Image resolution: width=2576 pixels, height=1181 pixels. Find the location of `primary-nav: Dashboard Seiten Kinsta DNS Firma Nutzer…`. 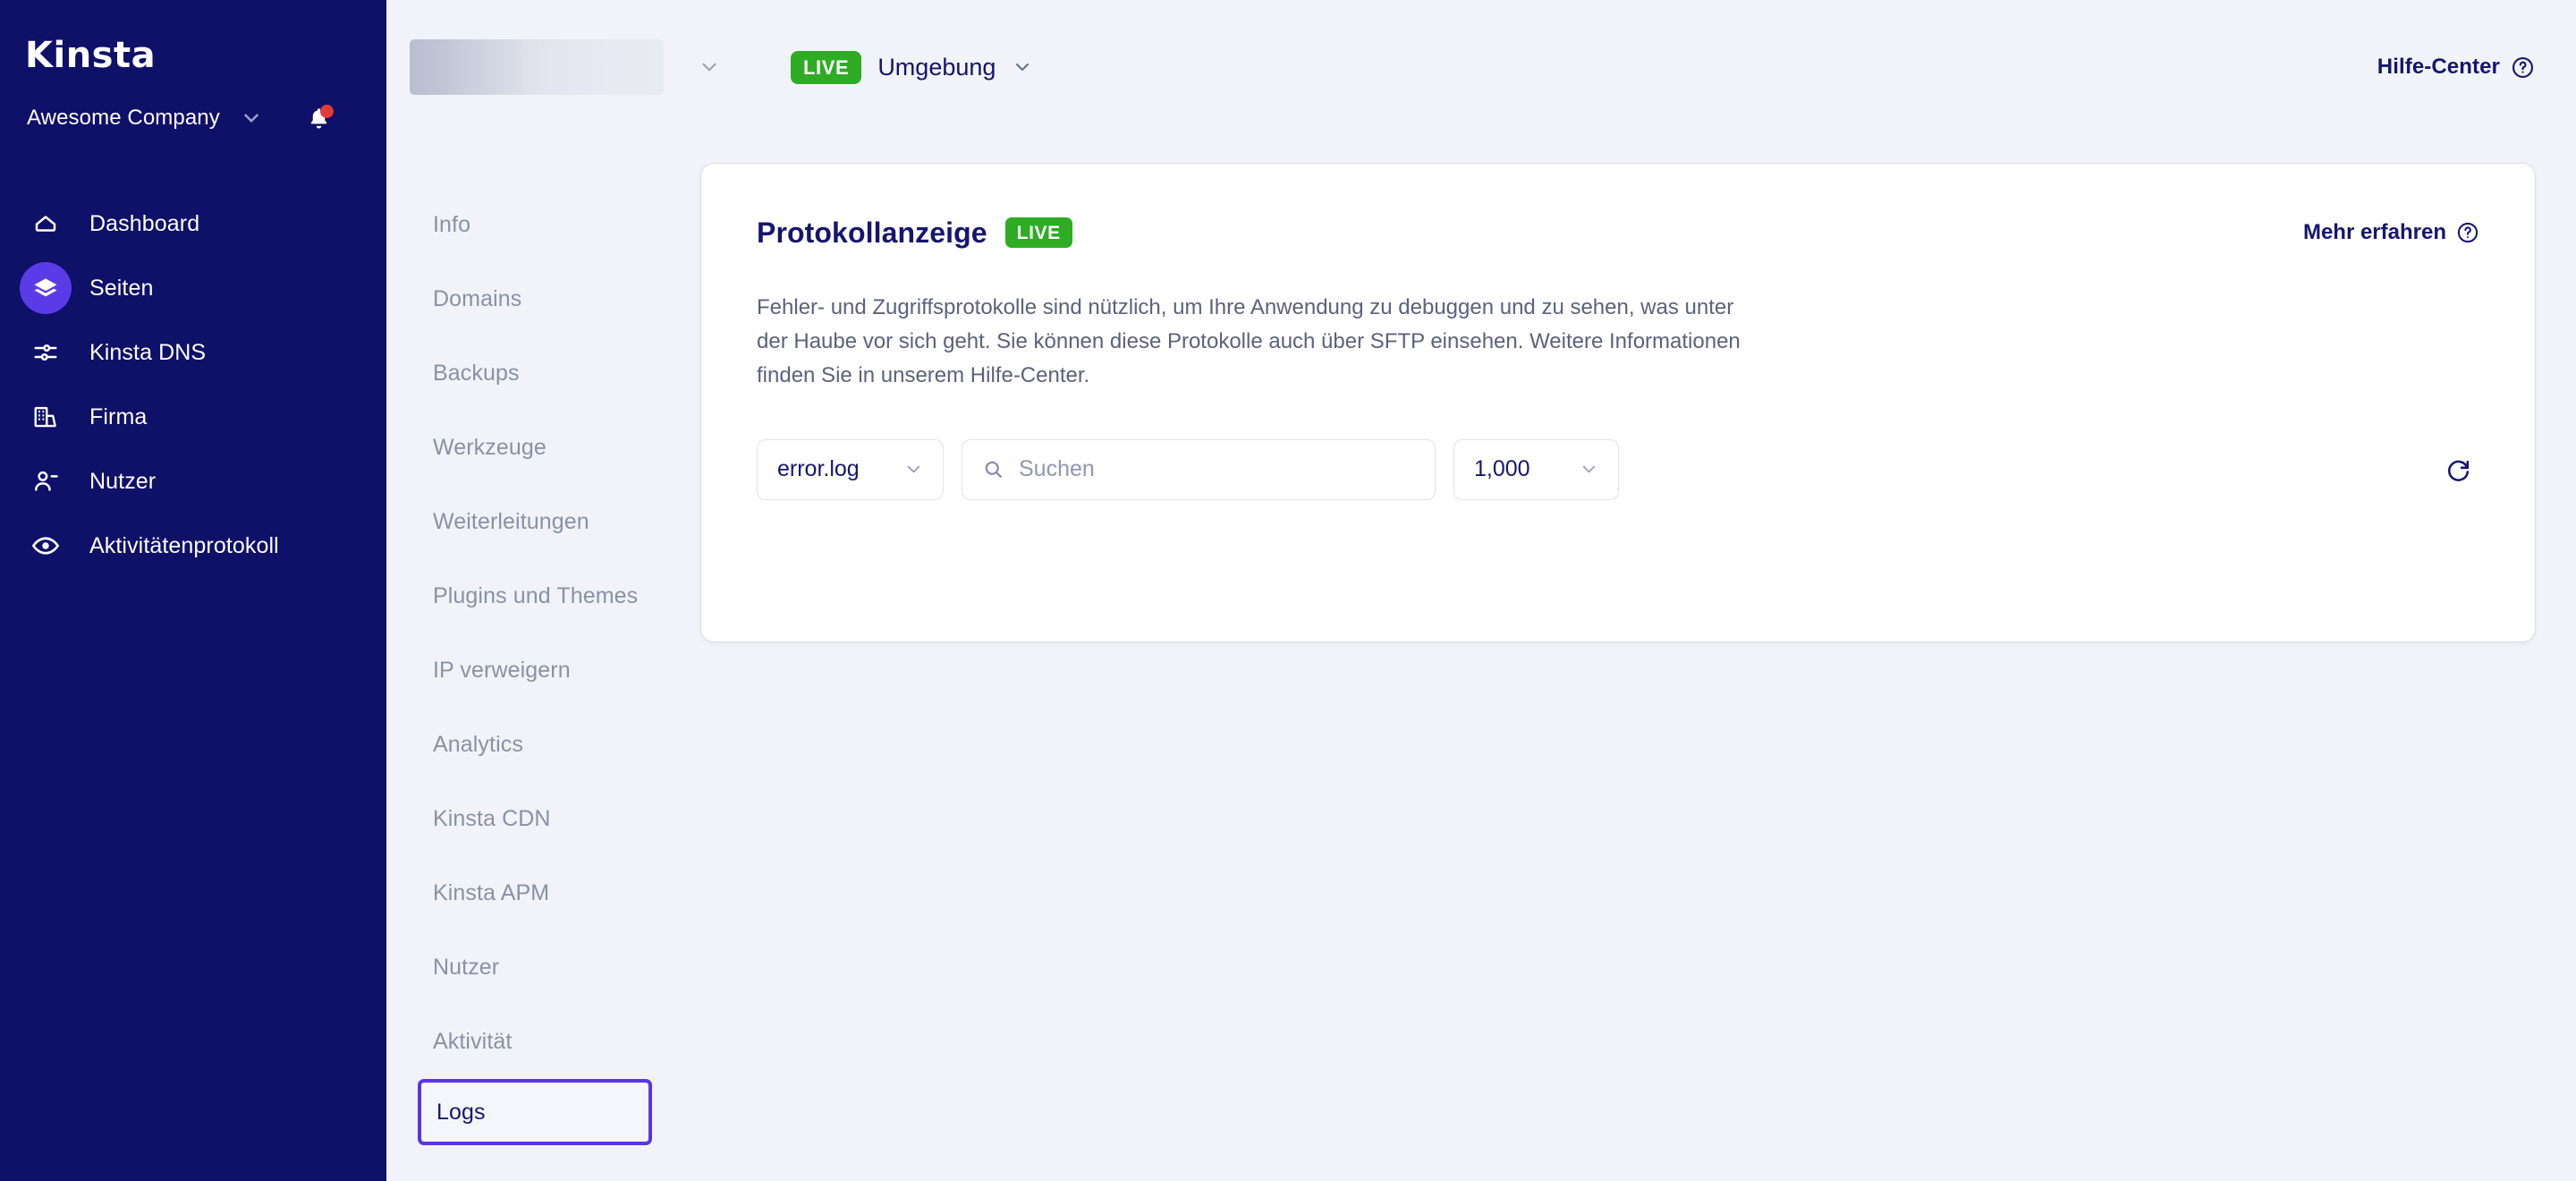

primary-nav: Dashboard Seiten Kinsta DNS Firma Nutzer… is located at coordinates (193, 384).